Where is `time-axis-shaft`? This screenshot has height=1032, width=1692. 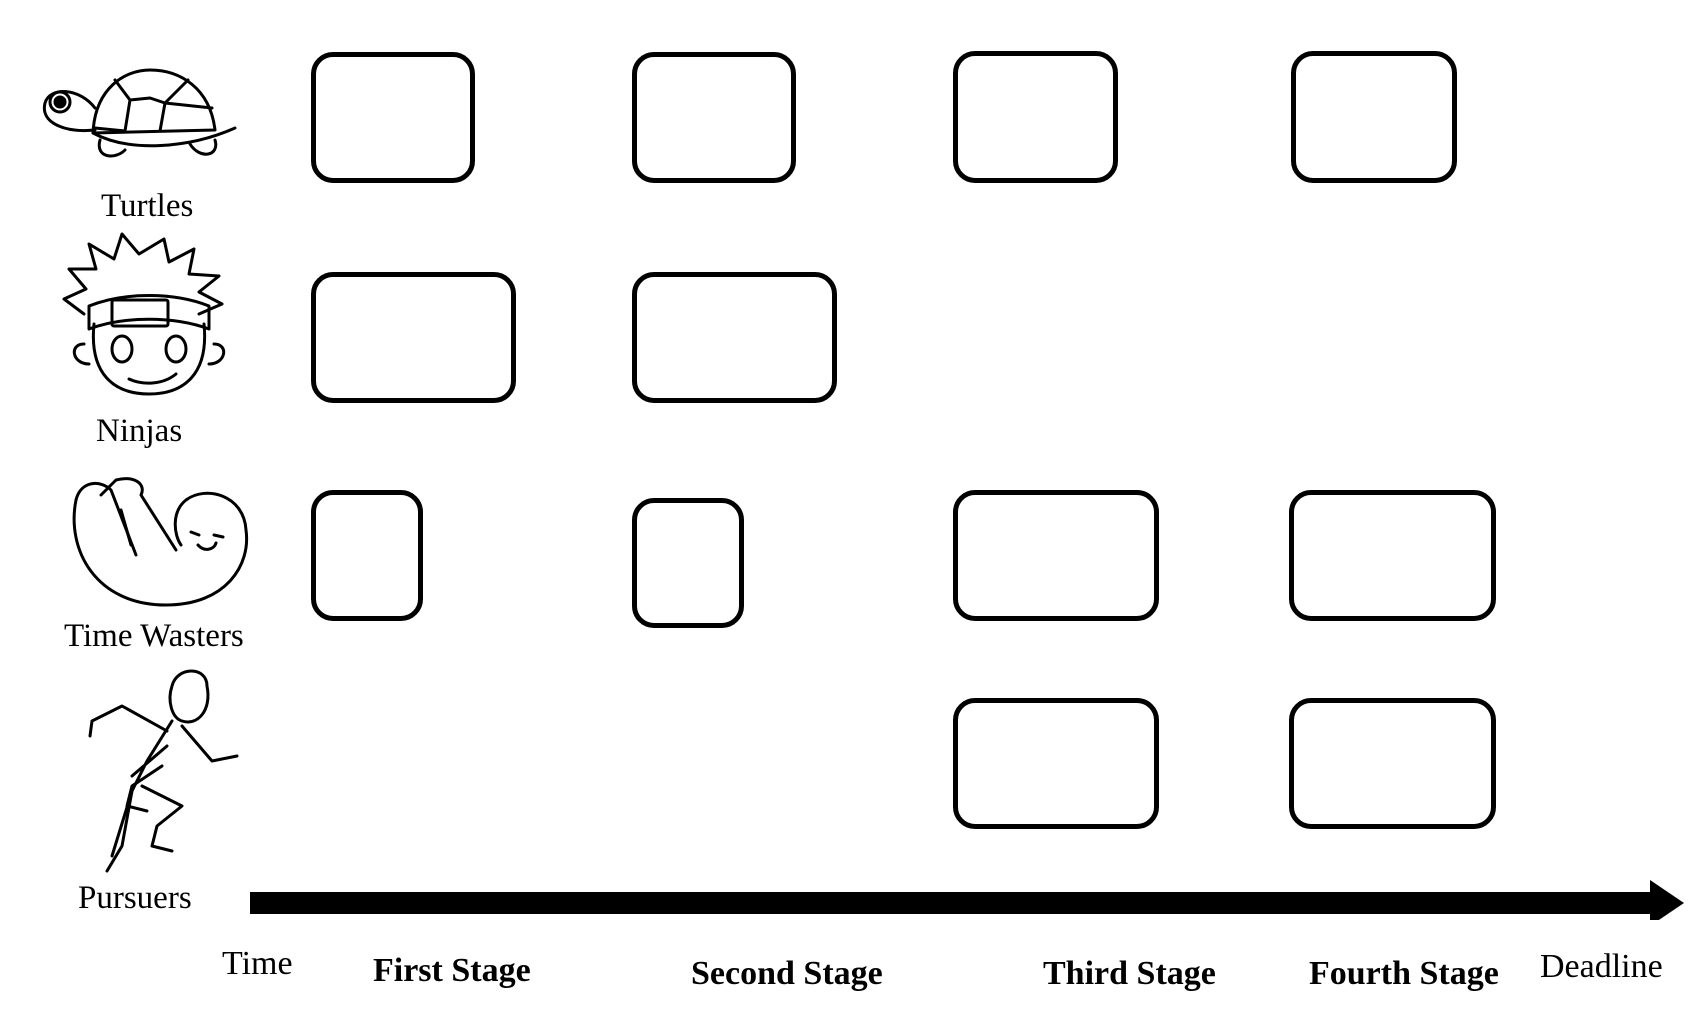 time-axis-shaft is located at coordinates (950, 903).